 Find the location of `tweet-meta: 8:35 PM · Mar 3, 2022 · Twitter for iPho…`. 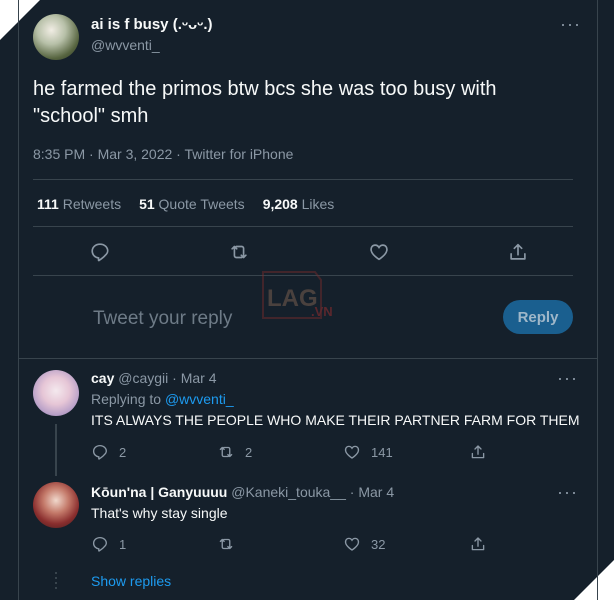

tweet-meta: 8:35 PM · Mar 3, 2022 · Twitter for iPho… is located at coordinates (163, 154).